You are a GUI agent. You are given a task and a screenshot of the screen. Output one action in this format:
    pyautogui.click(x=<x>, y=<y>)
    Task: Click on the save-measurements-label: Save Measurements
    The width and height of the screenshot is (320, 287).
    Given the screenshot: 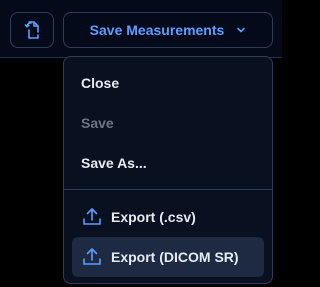 What is the action you would take?
    pyautogui.click(x=157, y=30)
    